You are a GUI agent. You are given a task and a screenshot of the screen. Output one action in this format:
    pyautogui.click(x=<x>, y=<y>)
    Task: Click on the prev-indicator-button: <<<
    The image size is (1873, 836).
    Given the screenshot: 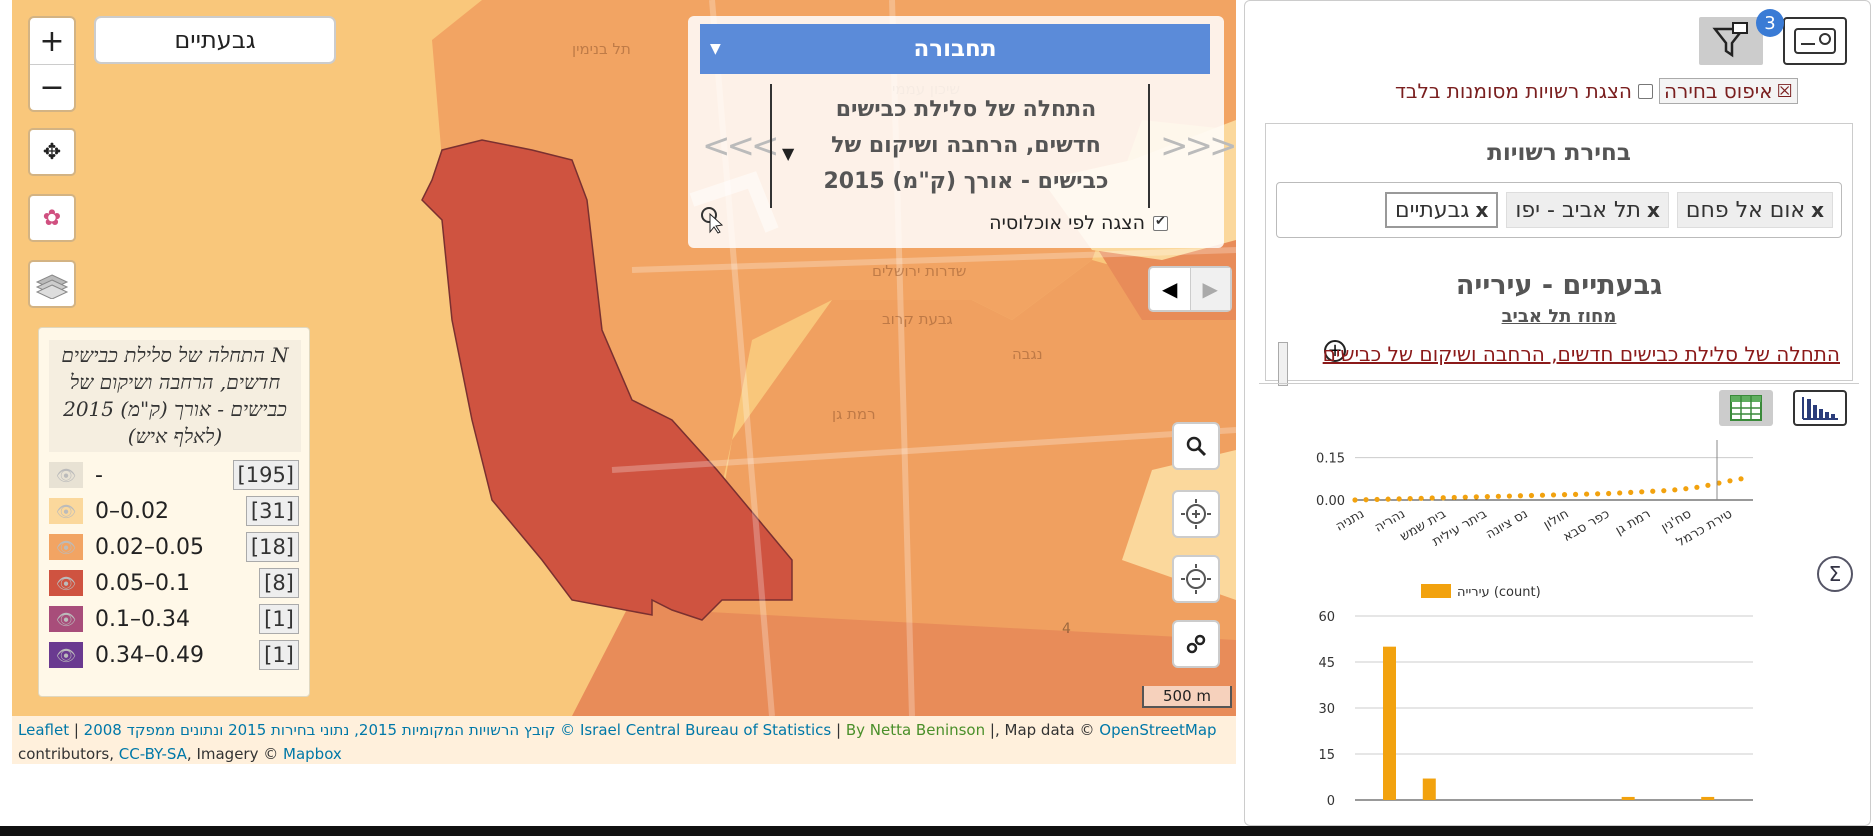 What is the action you would take?
    pyautogui.click(x=740, y=146)
    